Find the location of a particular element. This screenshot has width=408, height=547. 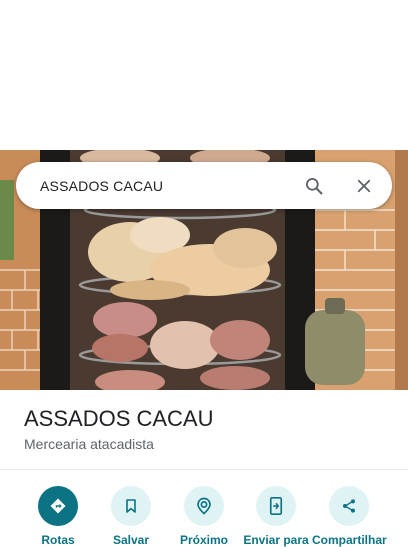

place-title: ASSADOS CACAU is located at coordinates (119, 418).